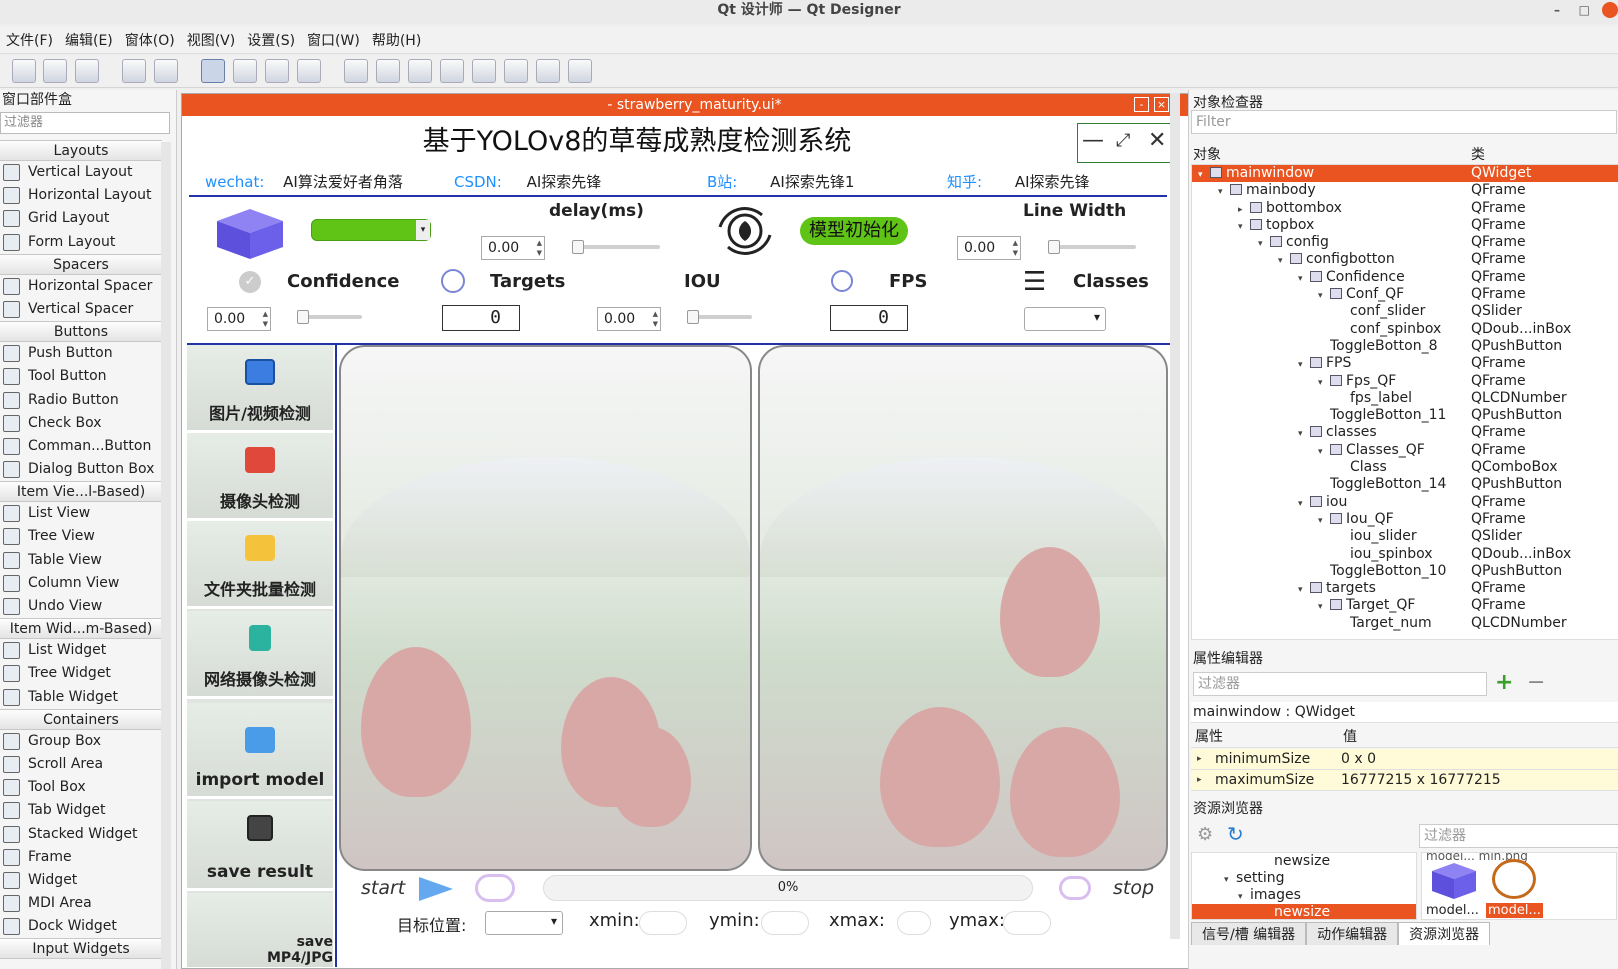 The width and height of the screenshot is (1618, 969). What do you see at coordinates (1405, 484) in the screenshot?
I see `object-tree-row: ToggleBotton_14 QPushButton` at bounding box center [1405, 484].